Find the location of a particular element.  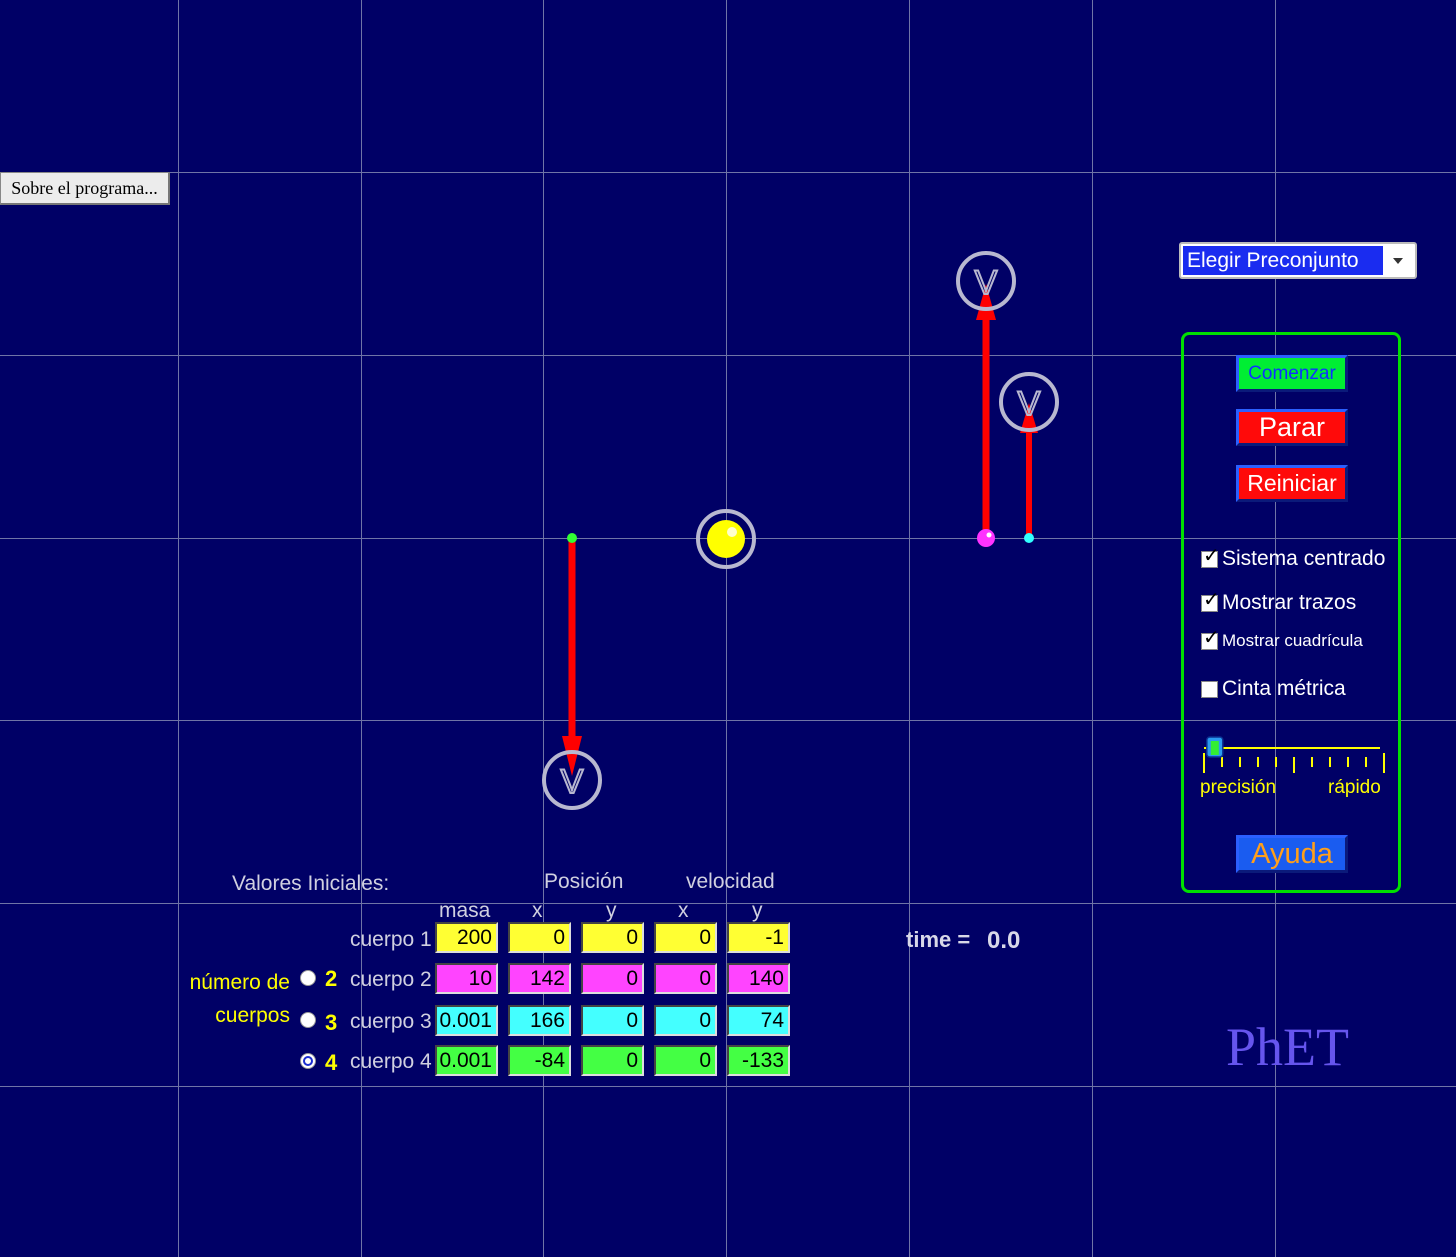

body-count-label: número de cuerpos is located at coordinates (239, 999).